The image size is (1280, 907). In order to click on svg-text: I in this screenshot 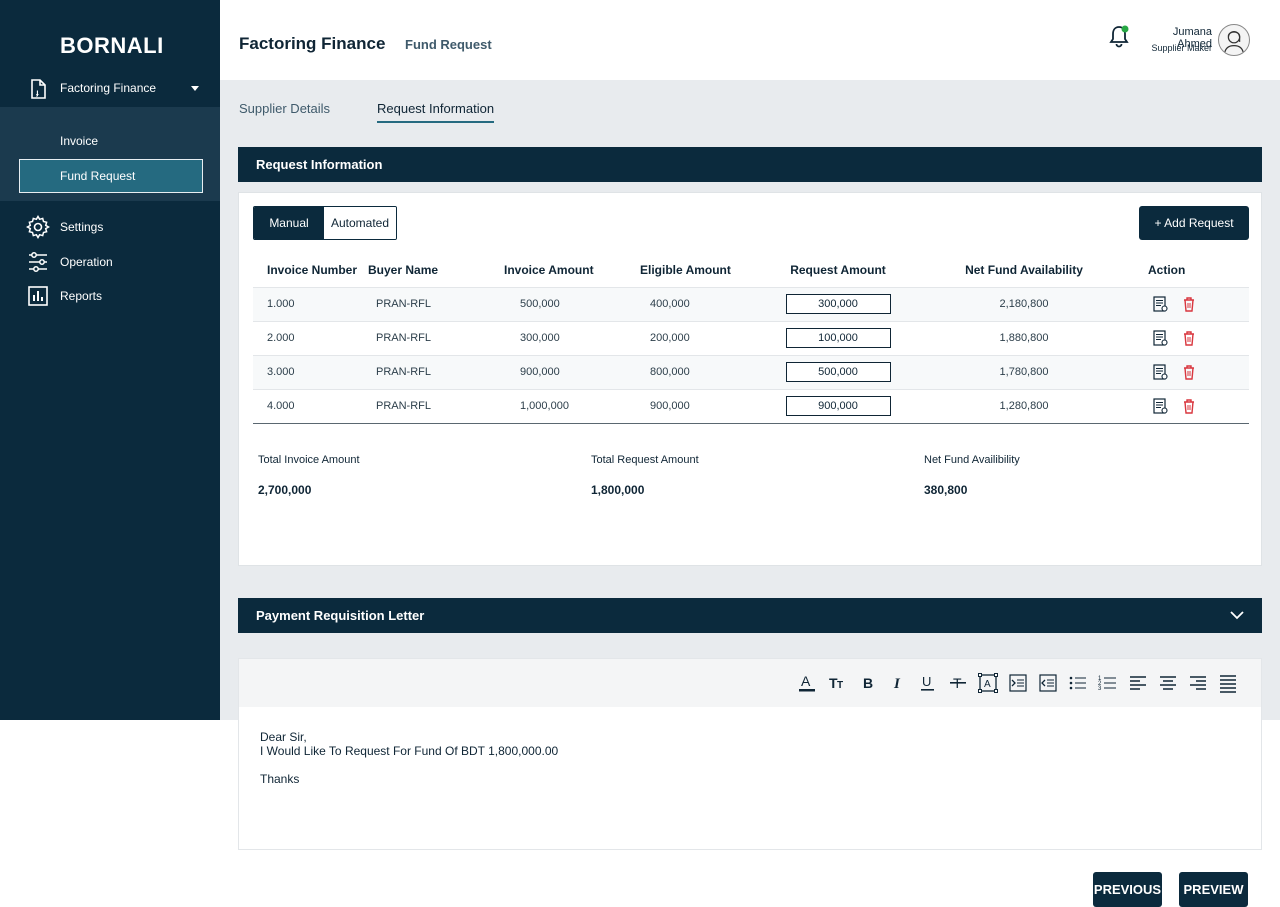, I will do `click(897, 684)`.